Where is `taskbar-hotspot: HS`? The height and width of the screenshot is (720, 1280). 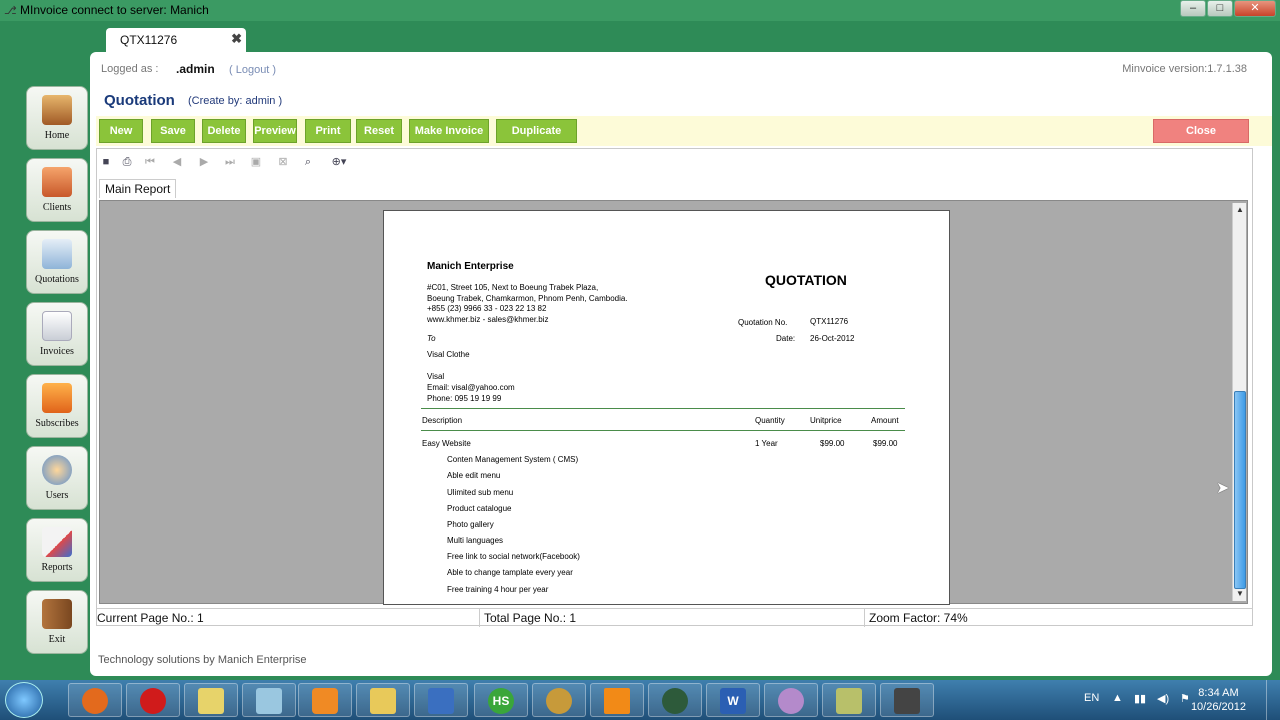
taskbar-hotspot: HS is located at coordinates (501, 700).